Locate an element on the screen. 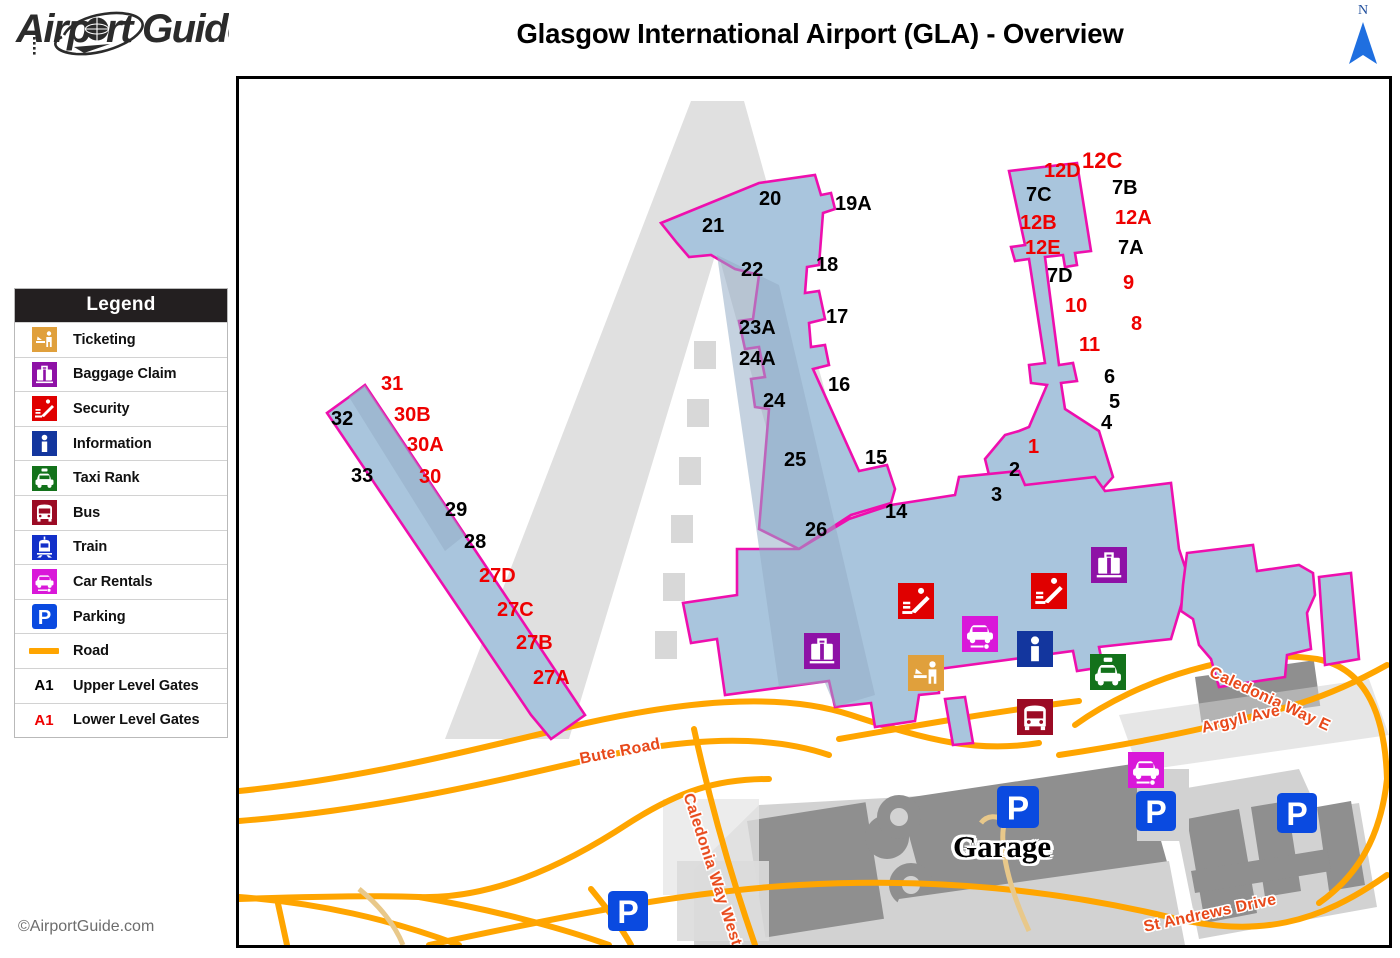  legend-item-parking: P Parking is located at coordinates (121, 616).